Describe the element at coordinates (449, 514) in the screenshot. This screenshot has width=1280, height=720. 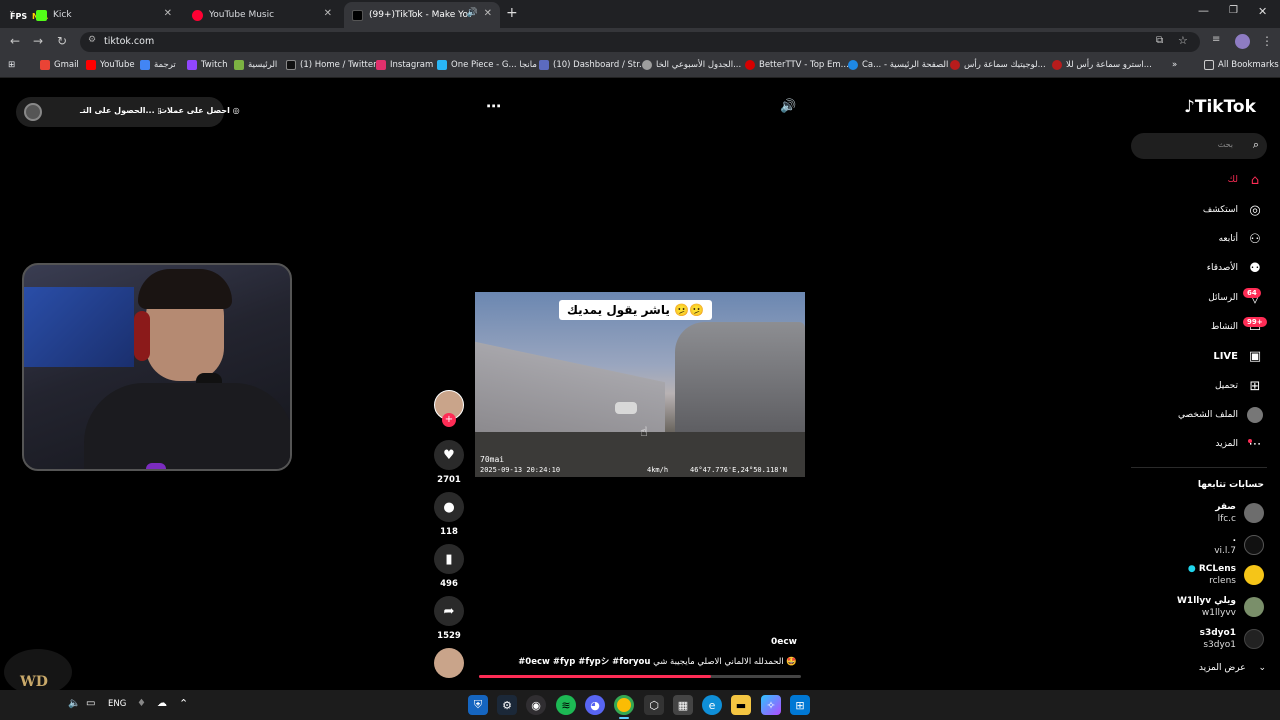
I see `comment-button: ● 118` at that location.